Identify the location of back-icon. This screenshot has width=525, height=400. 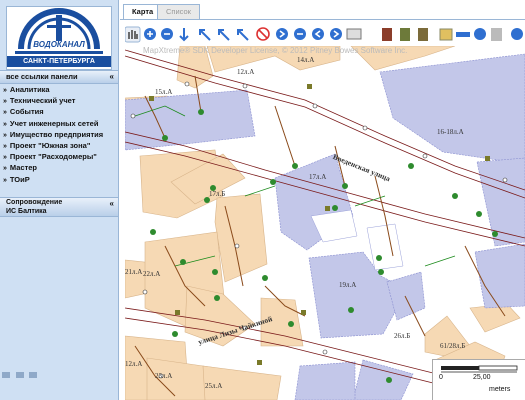
(318, 34).